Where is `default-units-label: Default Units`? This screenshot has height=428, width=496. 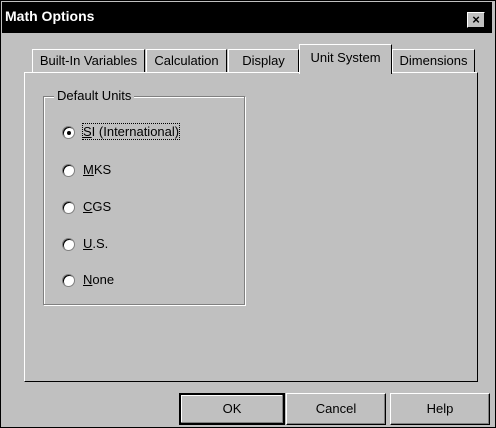
default-units-label: Default Units is located at coordinates (94, 95).